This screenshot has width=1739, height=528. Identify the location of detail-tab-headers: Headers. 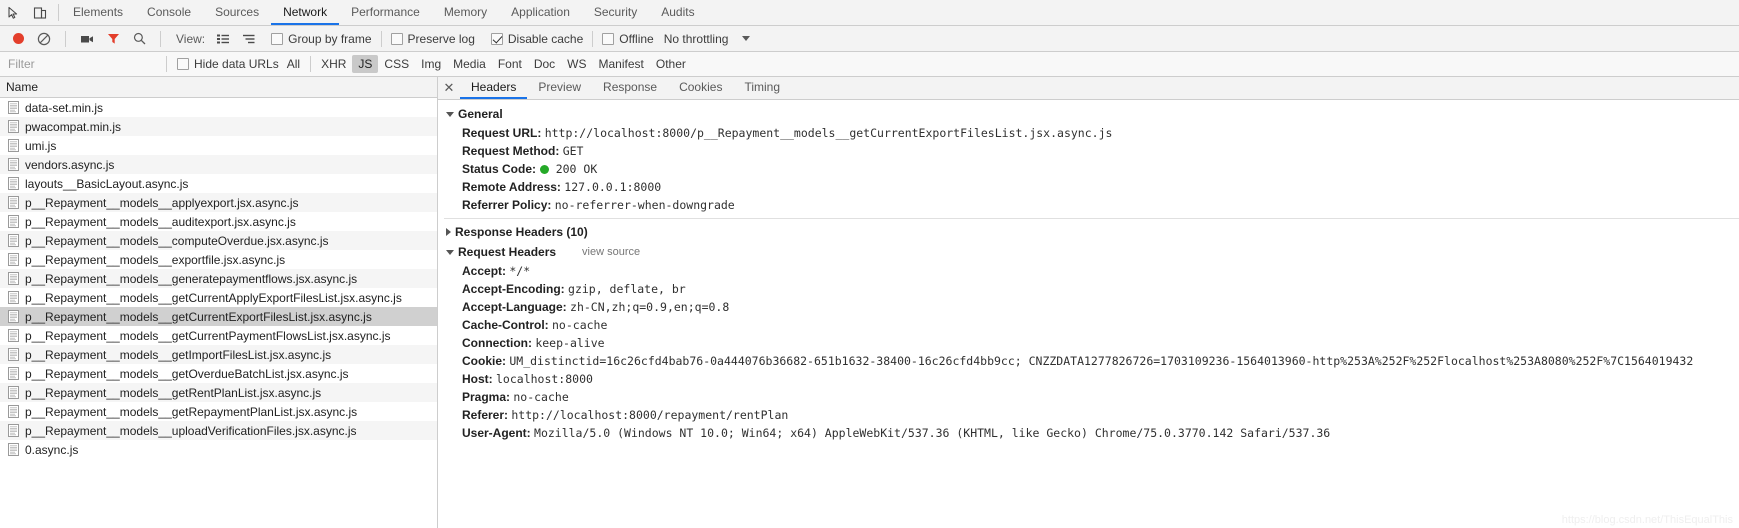
(494, 88).